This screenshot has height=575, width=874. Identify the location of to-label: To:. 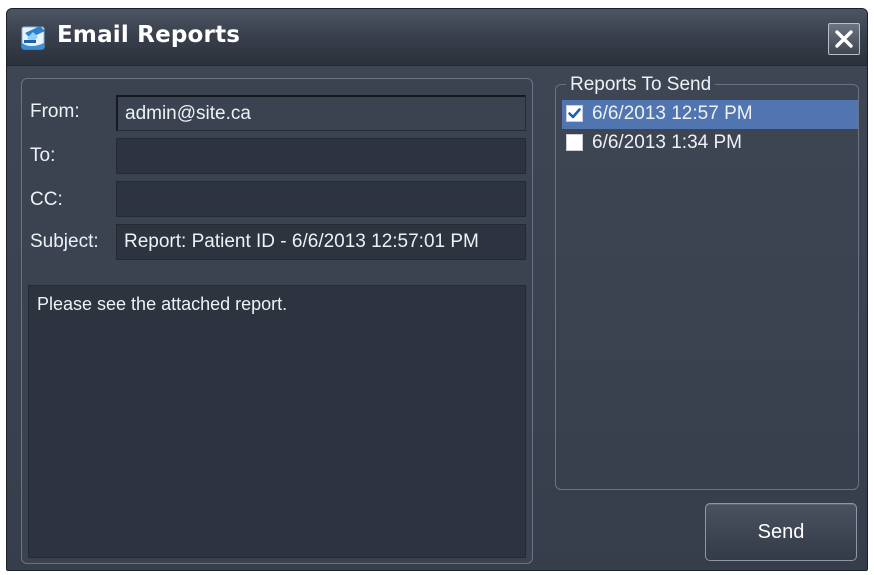
(43, 155).